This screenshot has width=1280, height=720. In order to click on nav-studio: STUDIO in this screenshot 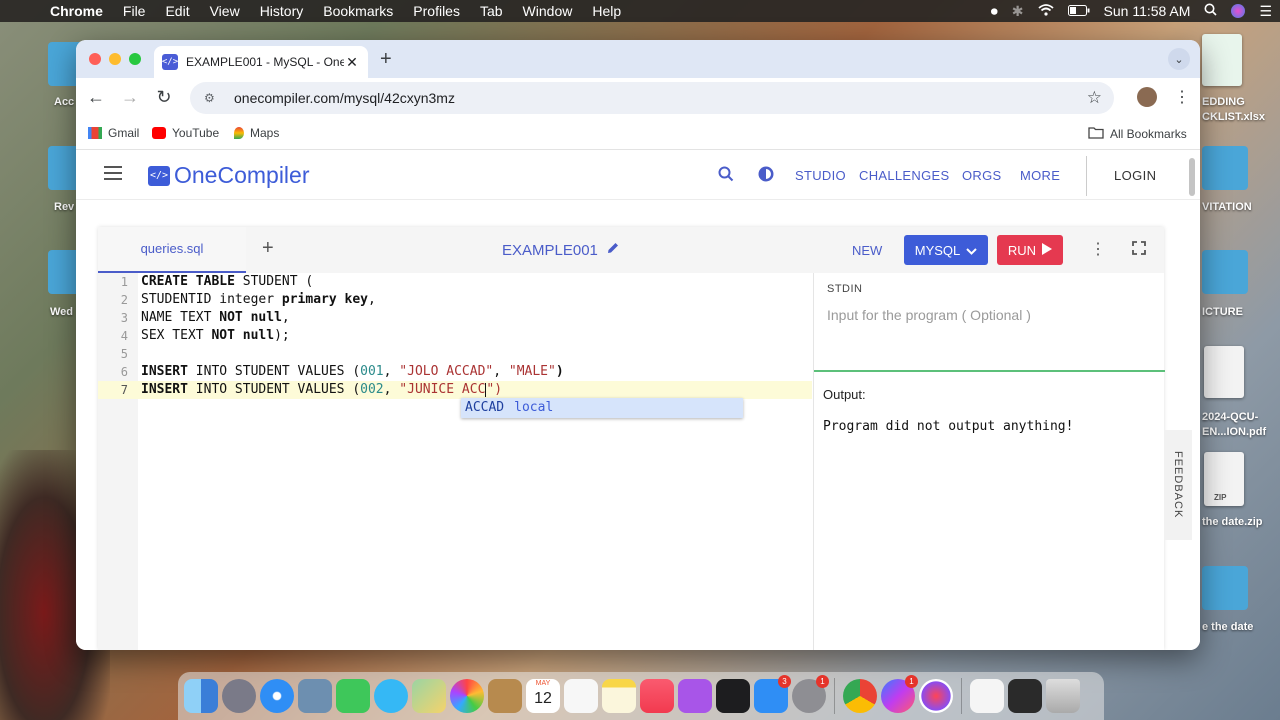, I will do `click(820, 175)`.